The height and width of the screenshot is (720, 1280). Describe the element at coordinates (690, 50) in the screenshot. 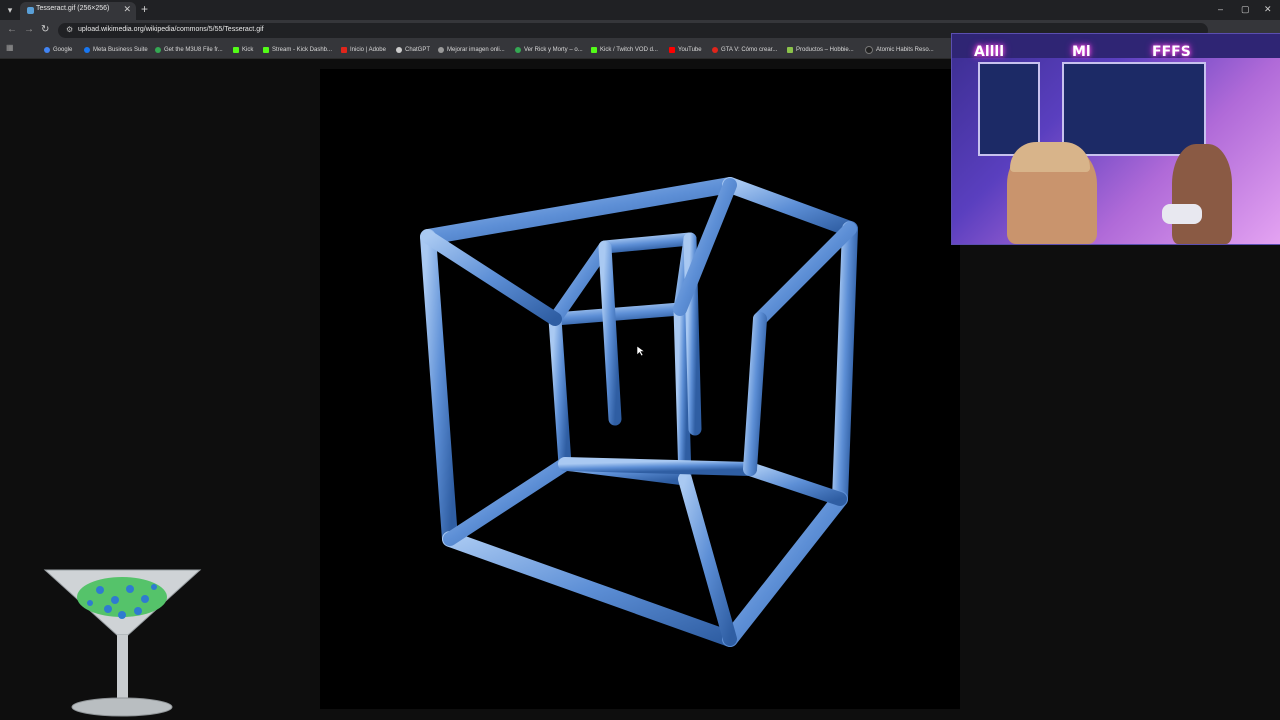

I see `bookmark-label: YouTube` at that location.